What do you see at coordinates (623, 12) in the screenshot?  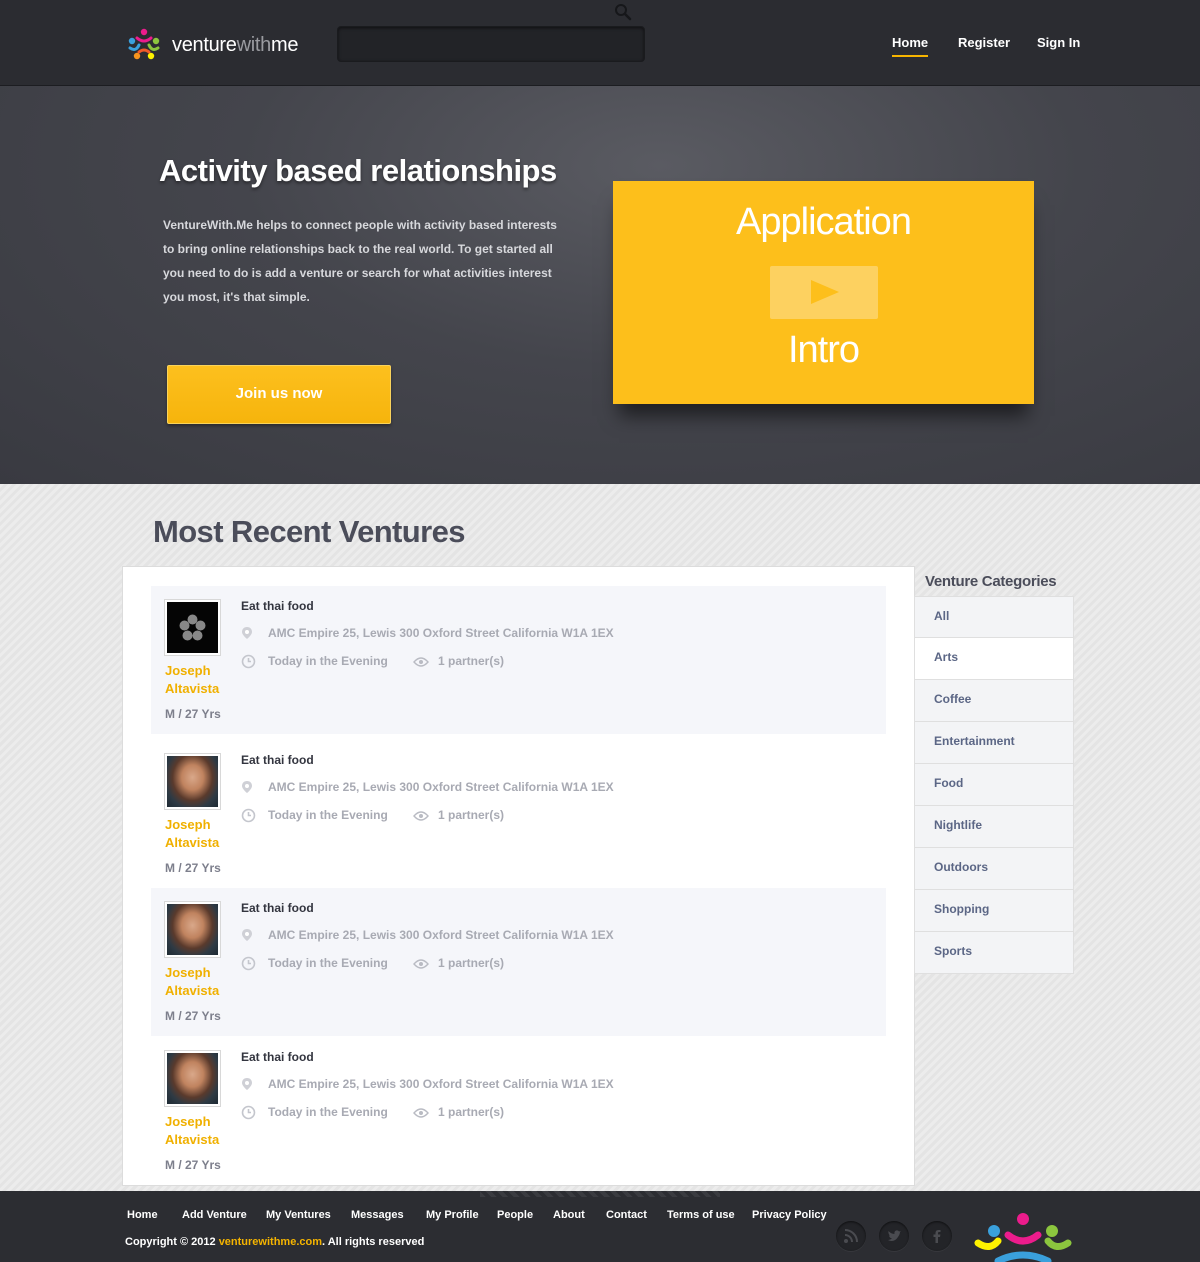 I see `search-icon` at bounding box center [623, 12].